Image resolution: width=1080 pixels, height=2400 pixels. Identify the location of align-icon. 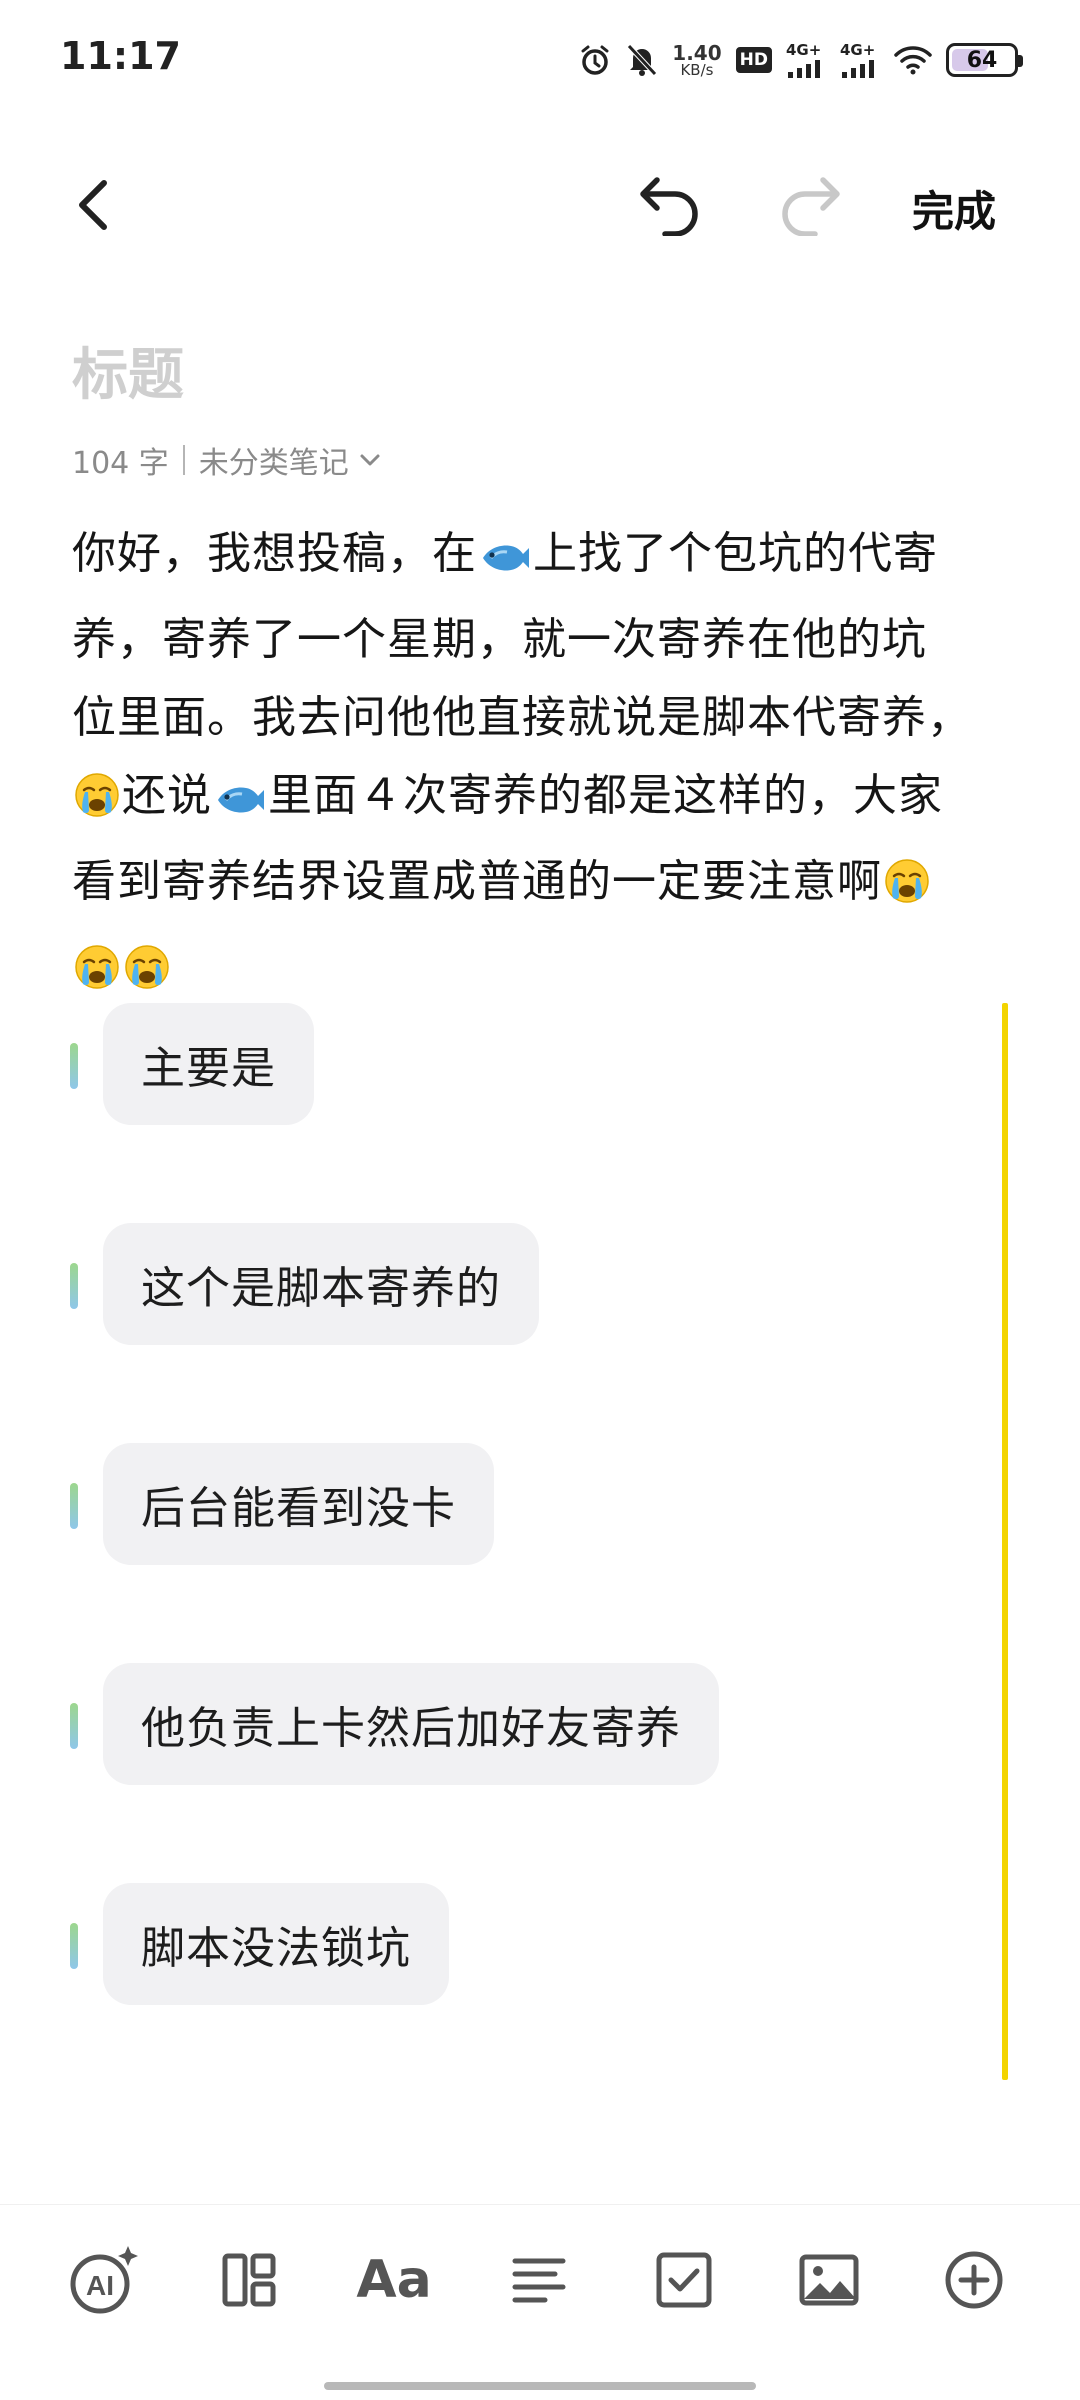
(539, 2280).